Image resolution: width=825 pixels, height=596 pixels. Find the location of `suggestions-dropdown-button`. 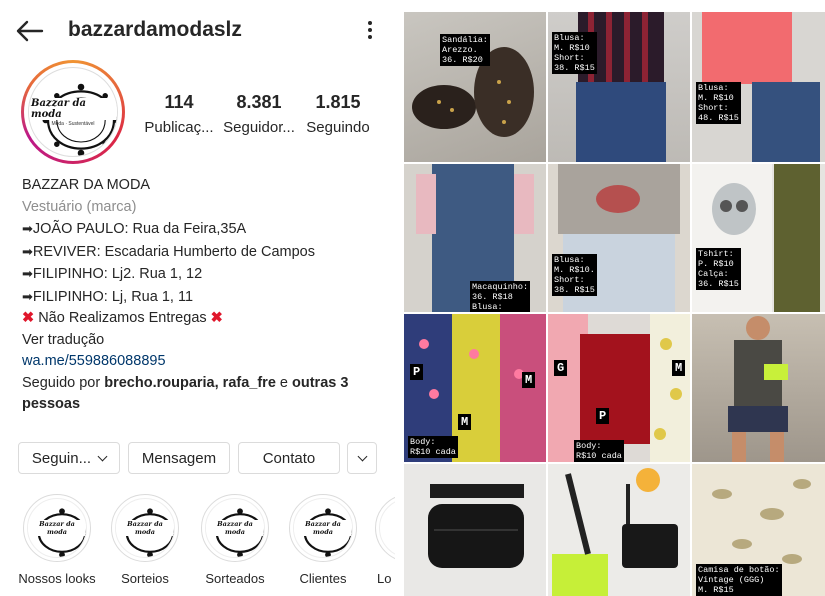

suggestions-dropdown-button is located at coordinates (362, 458).